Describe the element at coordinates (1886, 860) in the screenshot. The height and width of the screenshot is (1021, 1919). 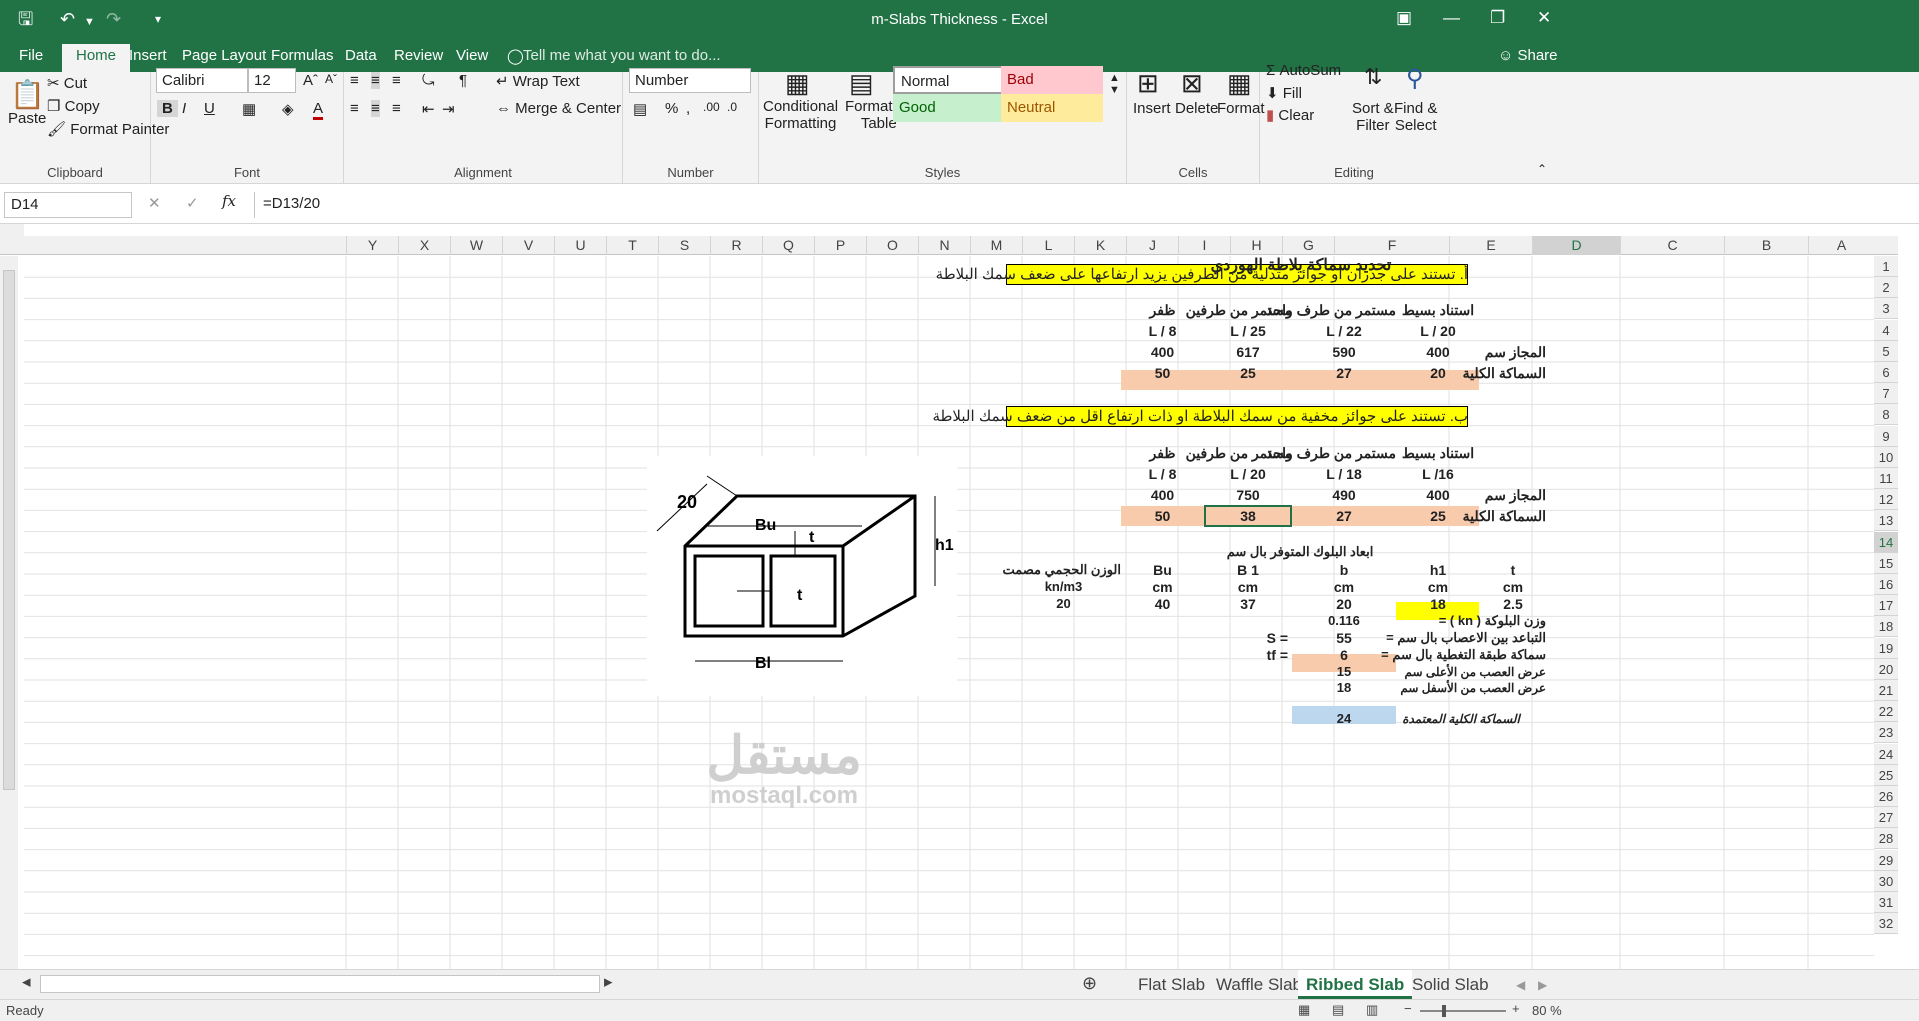
I see `row-header-29: 29` at that location.